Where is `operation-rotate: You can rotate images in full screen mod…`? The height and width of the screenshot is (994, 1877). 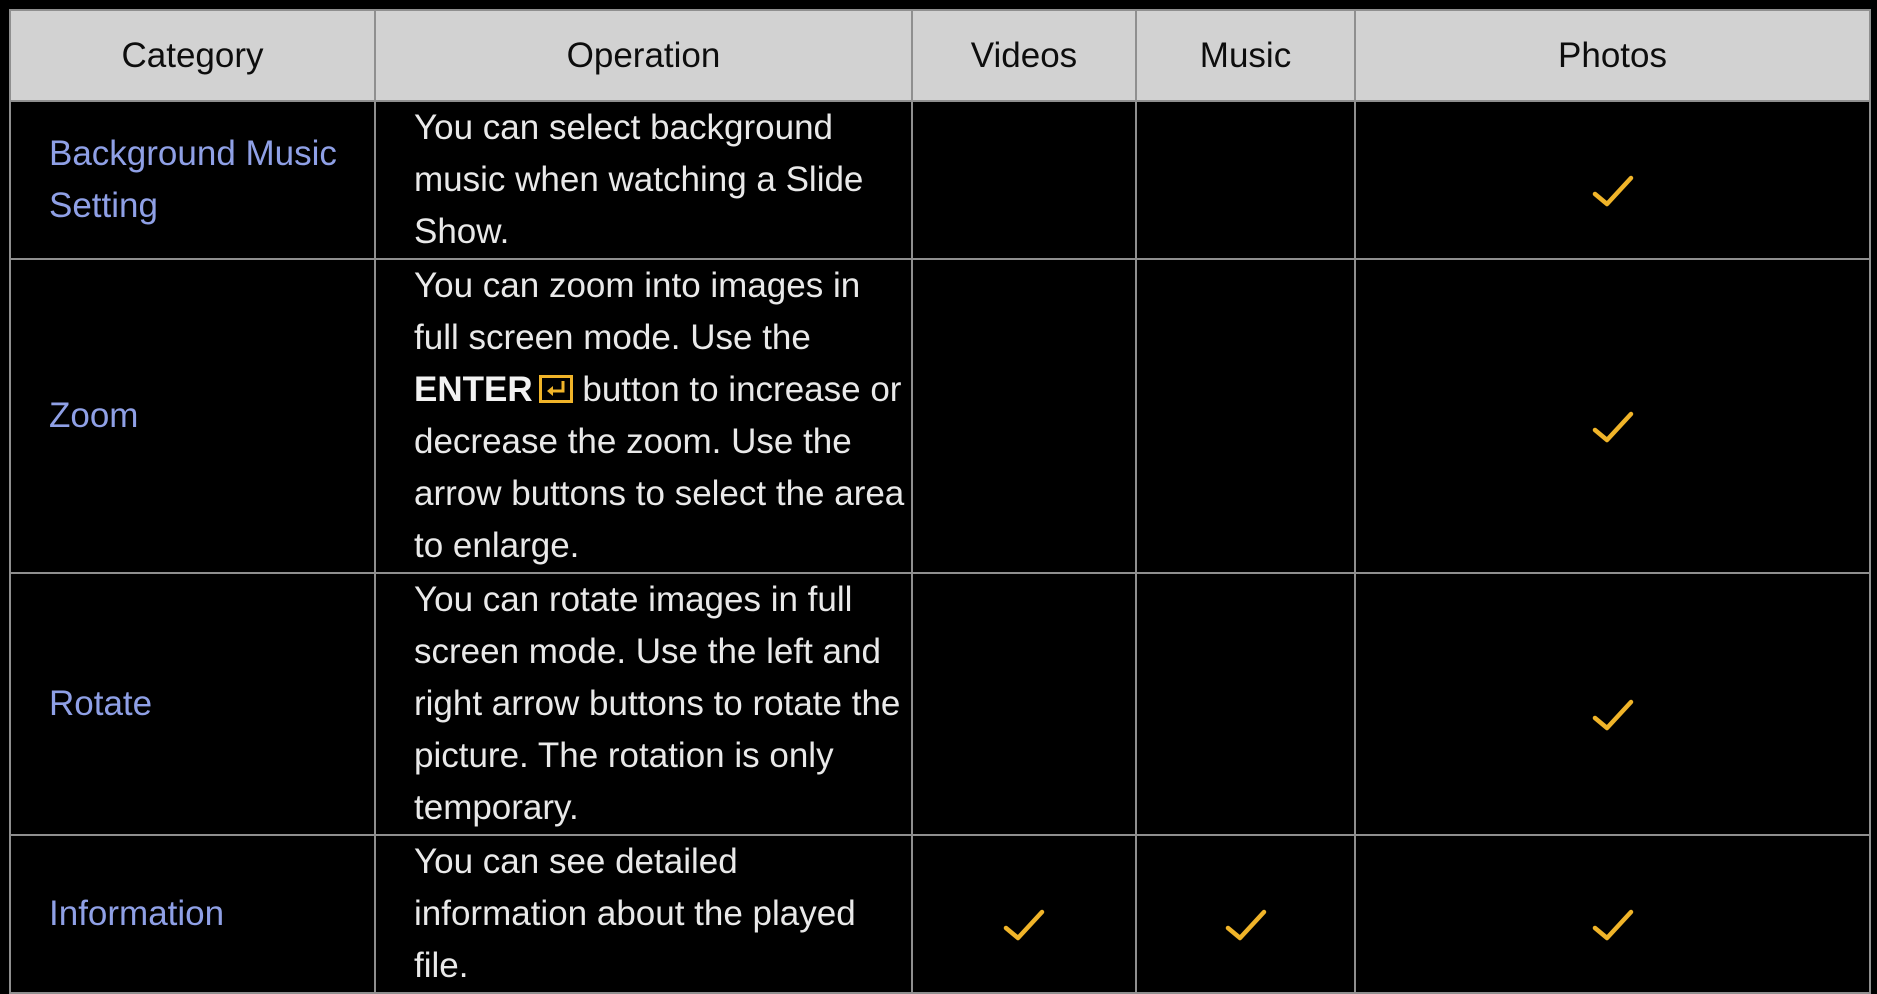 operation-rotate: You can rotate images in full screen mod… is located at coordinates (643, 704).